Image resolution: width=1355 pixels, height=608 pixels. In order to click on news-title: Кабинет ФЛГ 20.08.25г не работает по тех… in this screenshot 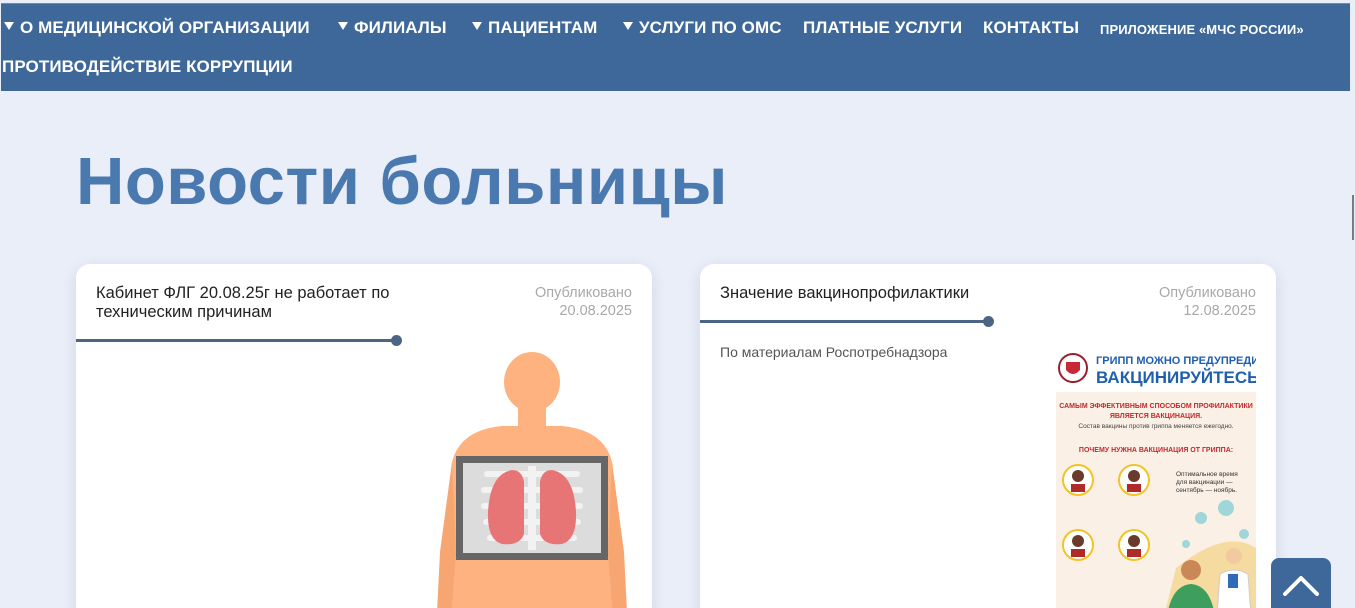, I will do `click(276, 303)`.